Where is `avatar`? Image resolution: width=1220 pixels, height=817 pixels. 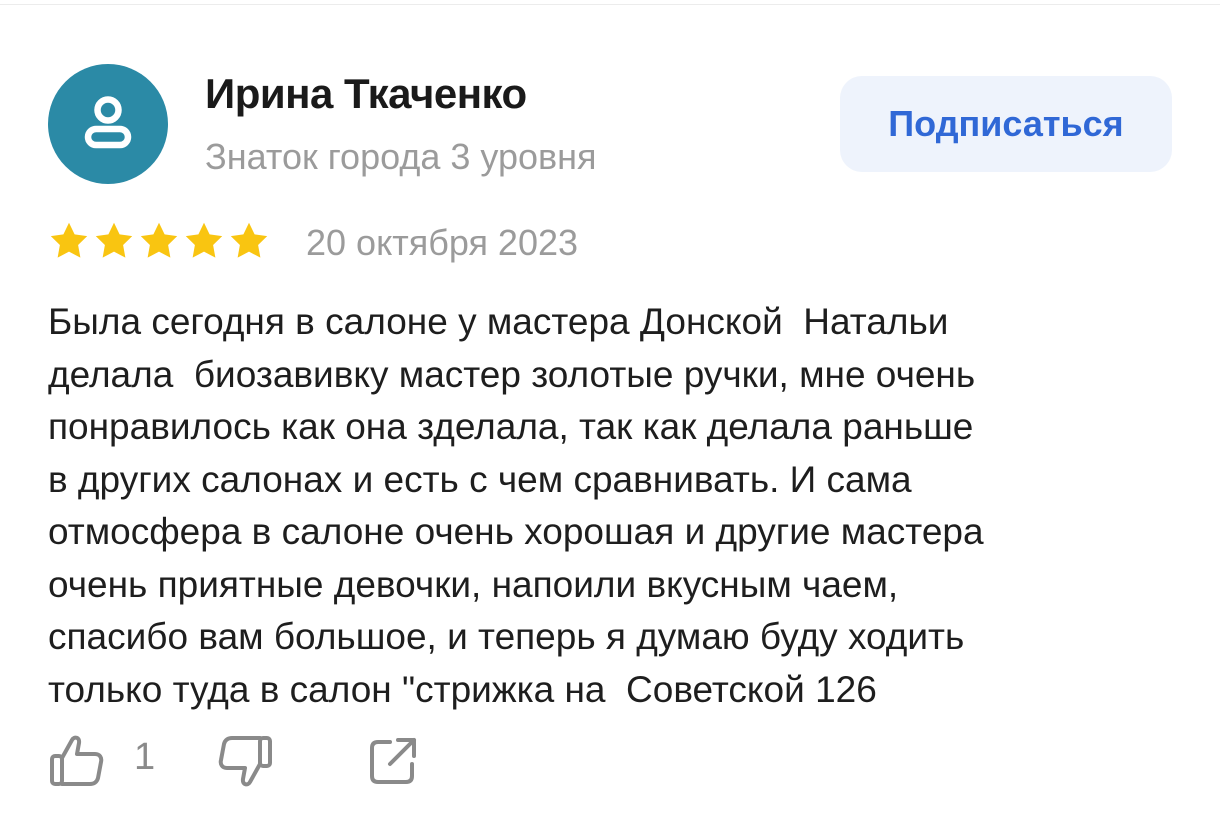
avatar is located at coordinates (108, 124).